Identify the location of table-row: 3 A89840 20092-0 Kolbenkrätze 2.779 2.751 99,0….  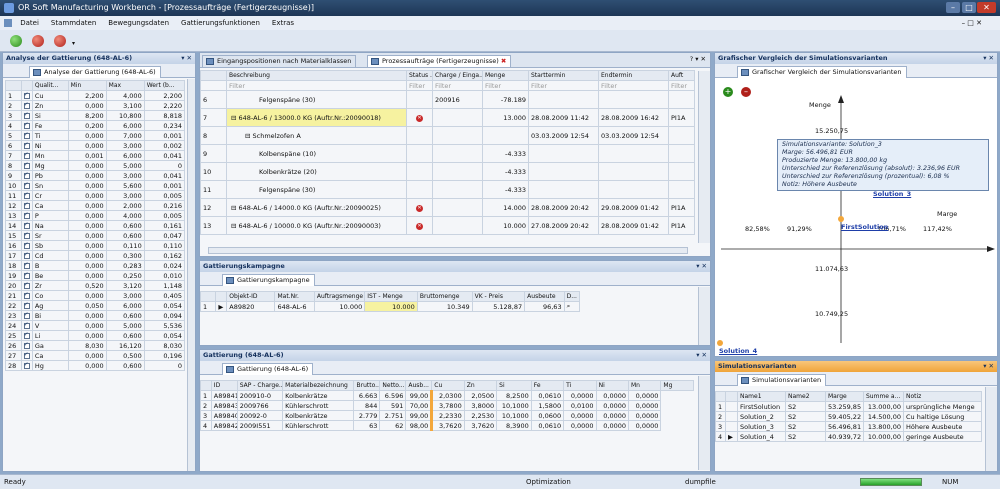
(447, 415).